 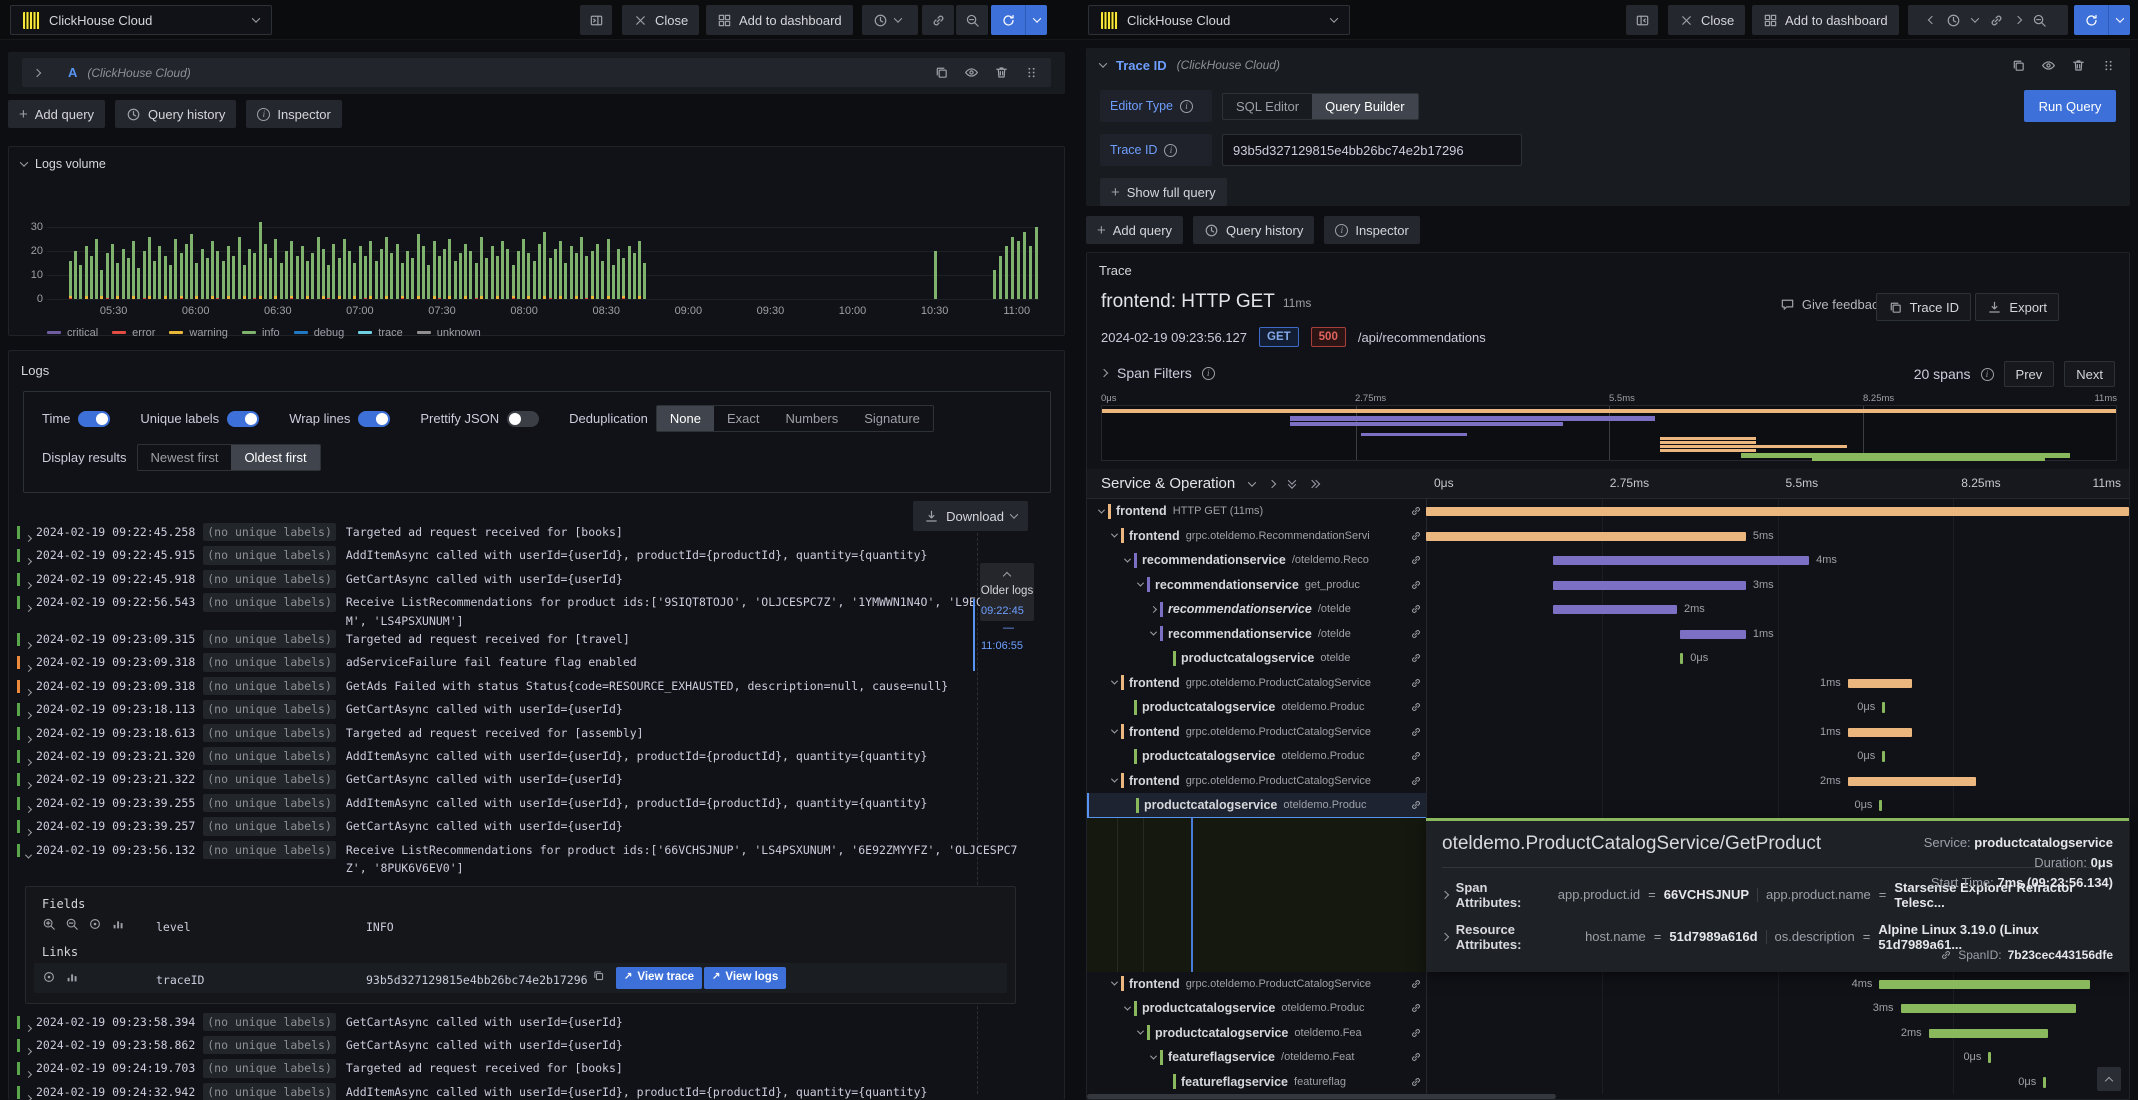 What do you see at coordinates (596, 20) in the screenshot?
I see `split-pane-icon-button-left` at bounding box center [596, 20].